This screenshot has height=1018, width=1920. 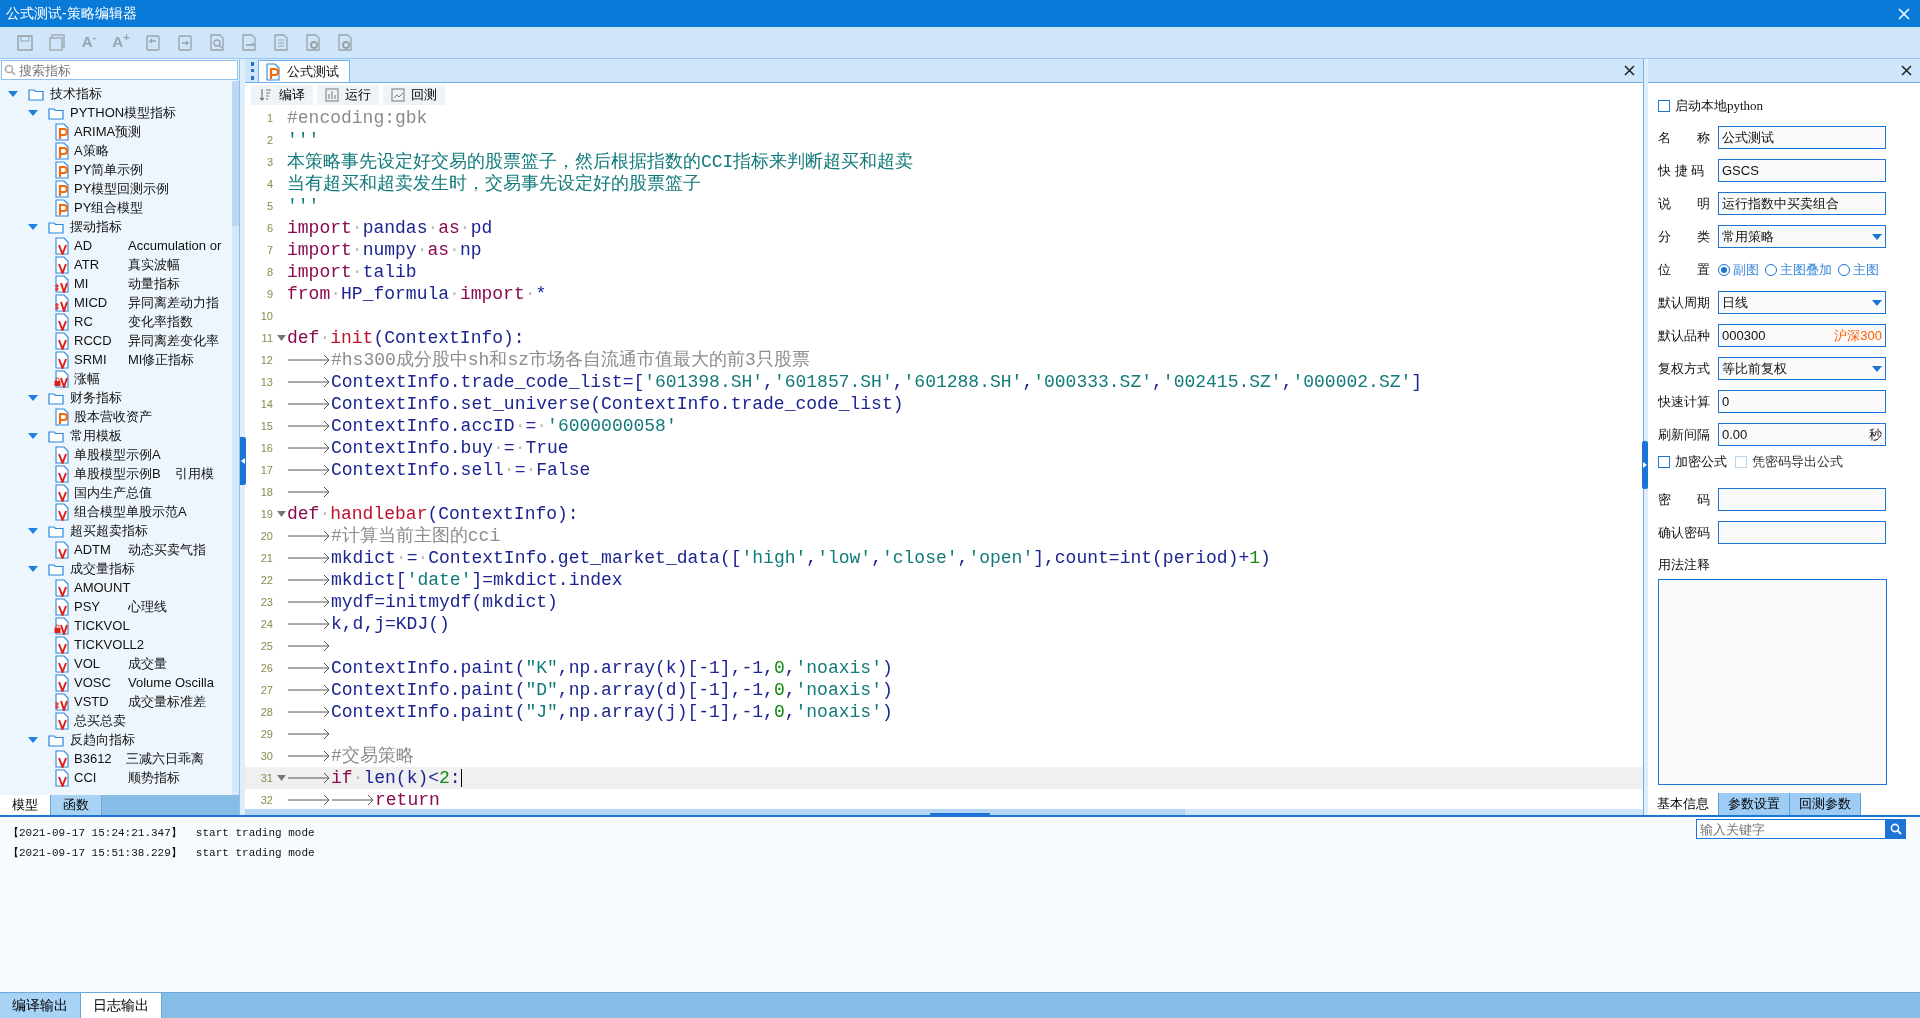 I want to click on tree-folder: 成交量指标, so click(x=102, y=568).